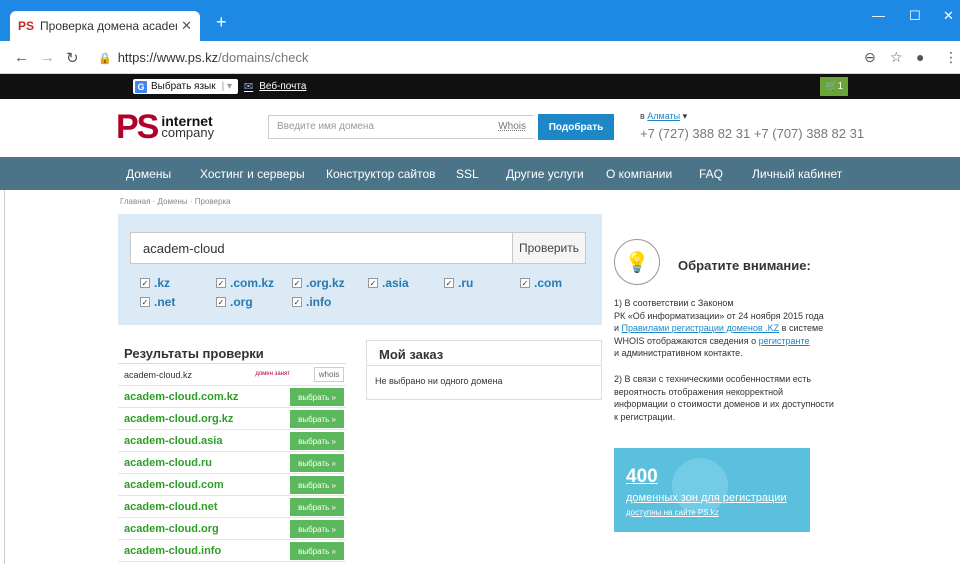 This screenshot has height=564, width=960. I want to click on kz-rules-link: Правилами регистрации доменов .KZ, so click(701, 328).